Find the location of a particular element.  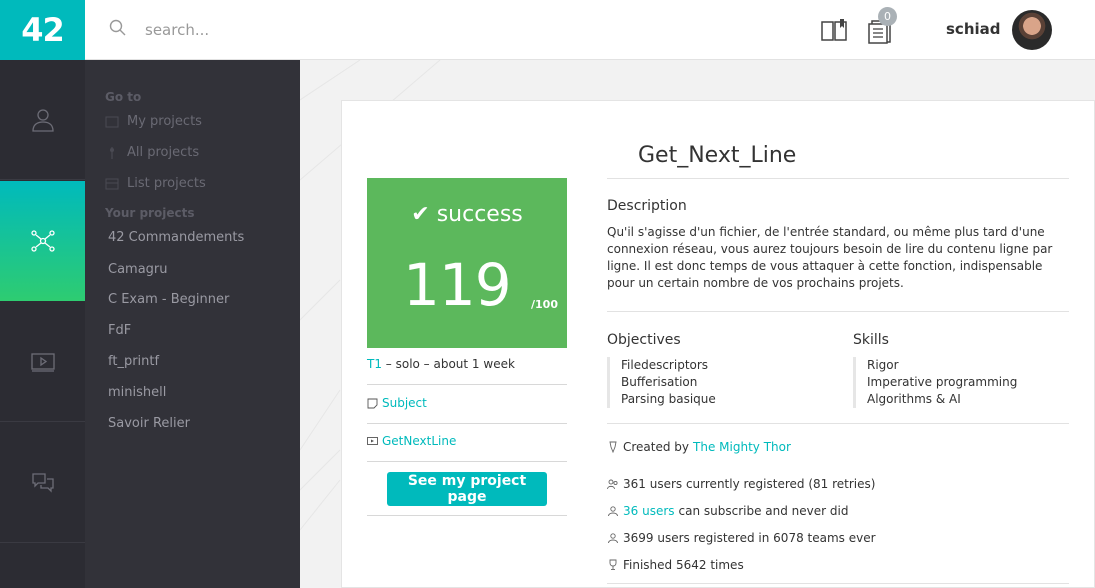

network-icon is located at coordinates (42, 241).